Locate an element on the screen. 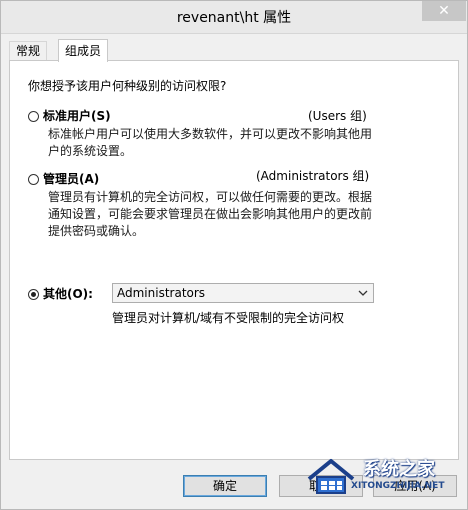 Image resolution: width=468 pixels, height=510 pixels. users-group-label: (Users 组) is located at coordinates (337, 116).